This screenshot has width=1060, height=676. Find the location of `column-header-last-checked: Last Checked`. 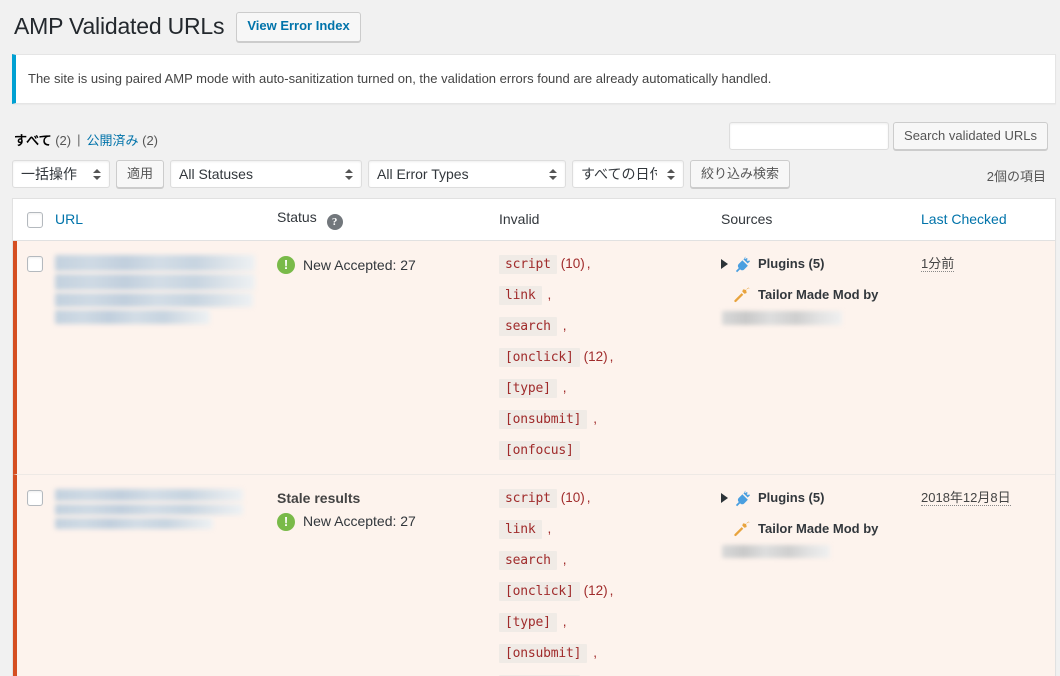

column-header-last-checked: Last Checked is located at coordinates (988, 219).